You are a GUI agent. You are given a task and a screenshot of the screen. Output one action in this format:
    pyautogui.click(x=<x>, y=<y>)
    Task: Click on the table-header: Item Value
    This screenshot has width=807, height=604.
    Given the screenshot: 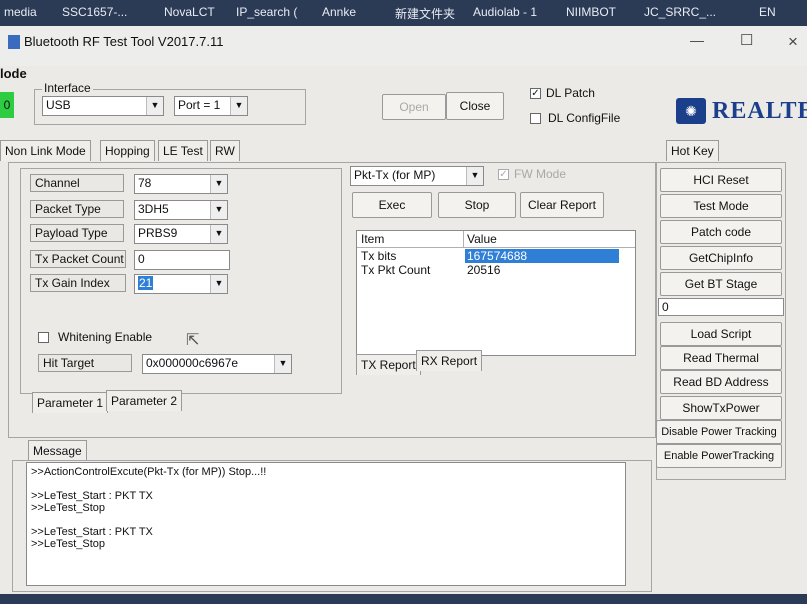 What is the action you would take?
    pyautogui.click(x=496, y=239)
    